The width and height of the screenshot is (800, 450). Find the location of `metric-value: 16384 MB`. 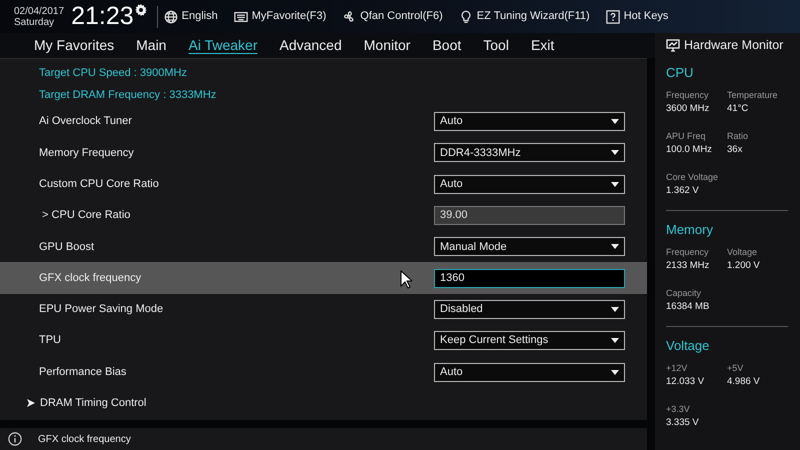

metric-value: 16384 MB is located at coordinates (688, 307).